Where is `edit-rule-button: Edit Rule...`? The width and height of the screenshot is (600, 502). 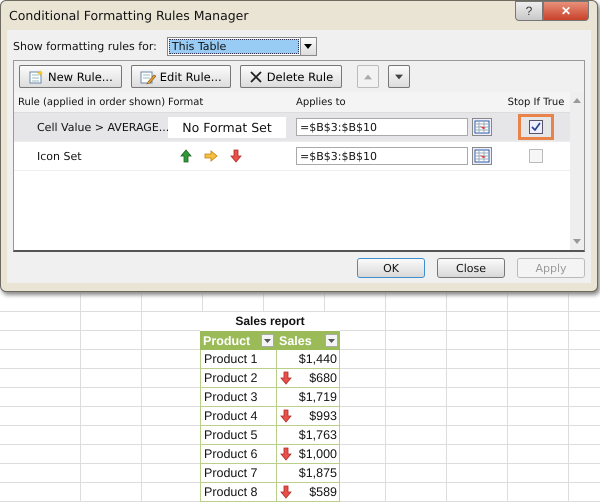 edit-rule-button: Edit Rule... is located at coordinates (180, 76).